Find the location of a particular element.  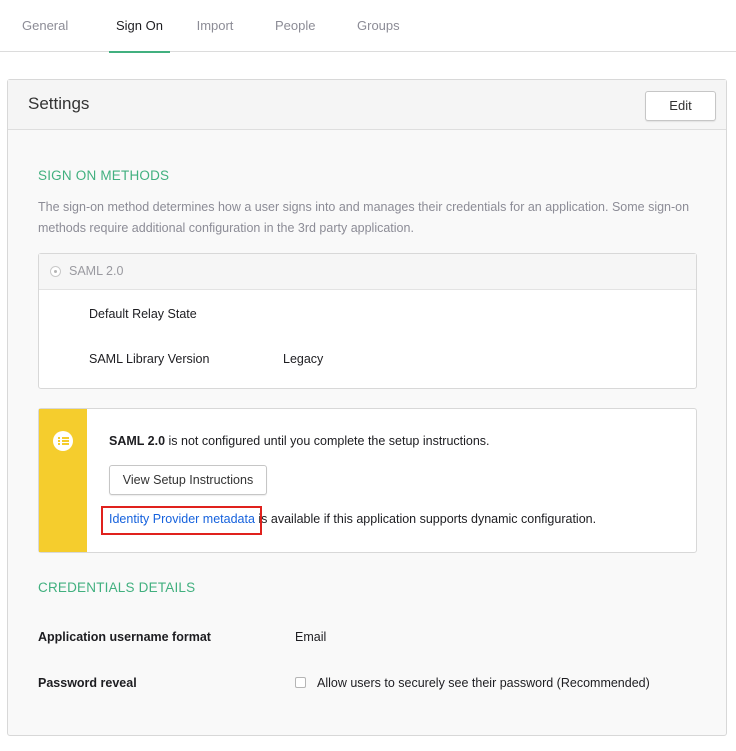

notice-strong: SAML 2.0 is located at coordinates (137, 441).